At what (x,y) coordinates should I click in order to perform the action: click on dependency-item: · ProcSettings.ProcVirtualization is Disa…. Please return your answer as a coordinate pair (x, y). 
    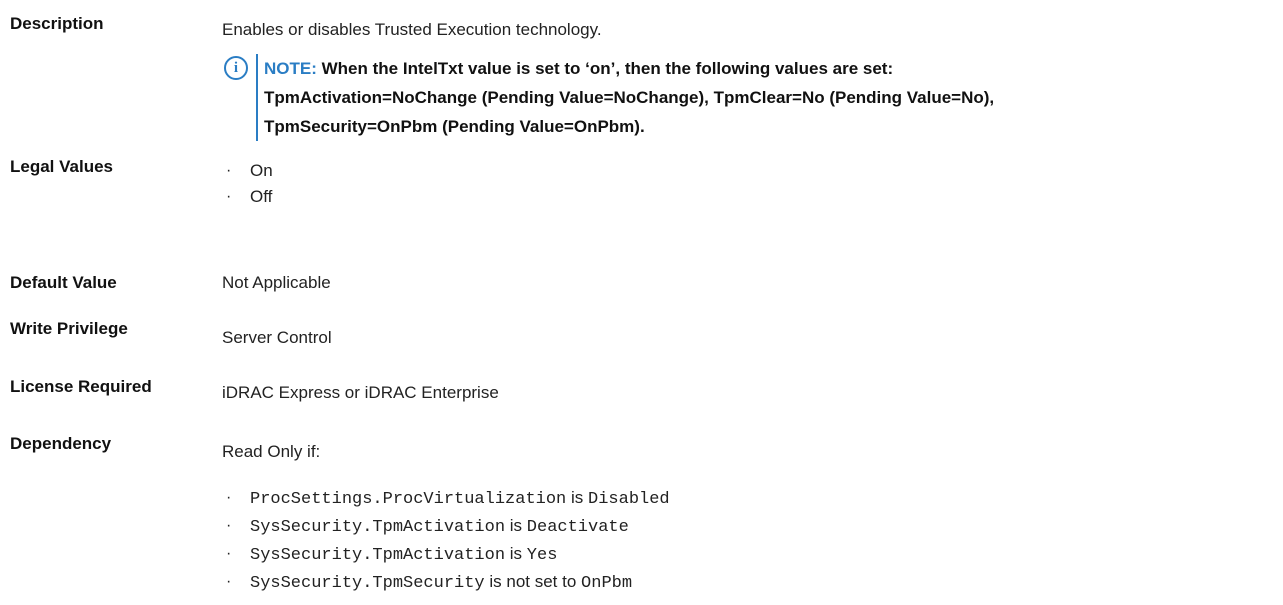
    Looking at the image, I should click on (446, 499).